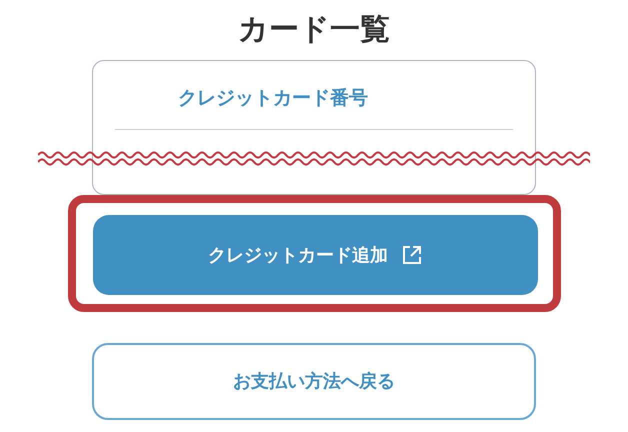  Describe the element at coordinates (273, 98) in the screenshot. I see `card-number-label: クレジットカード番号` at that location.